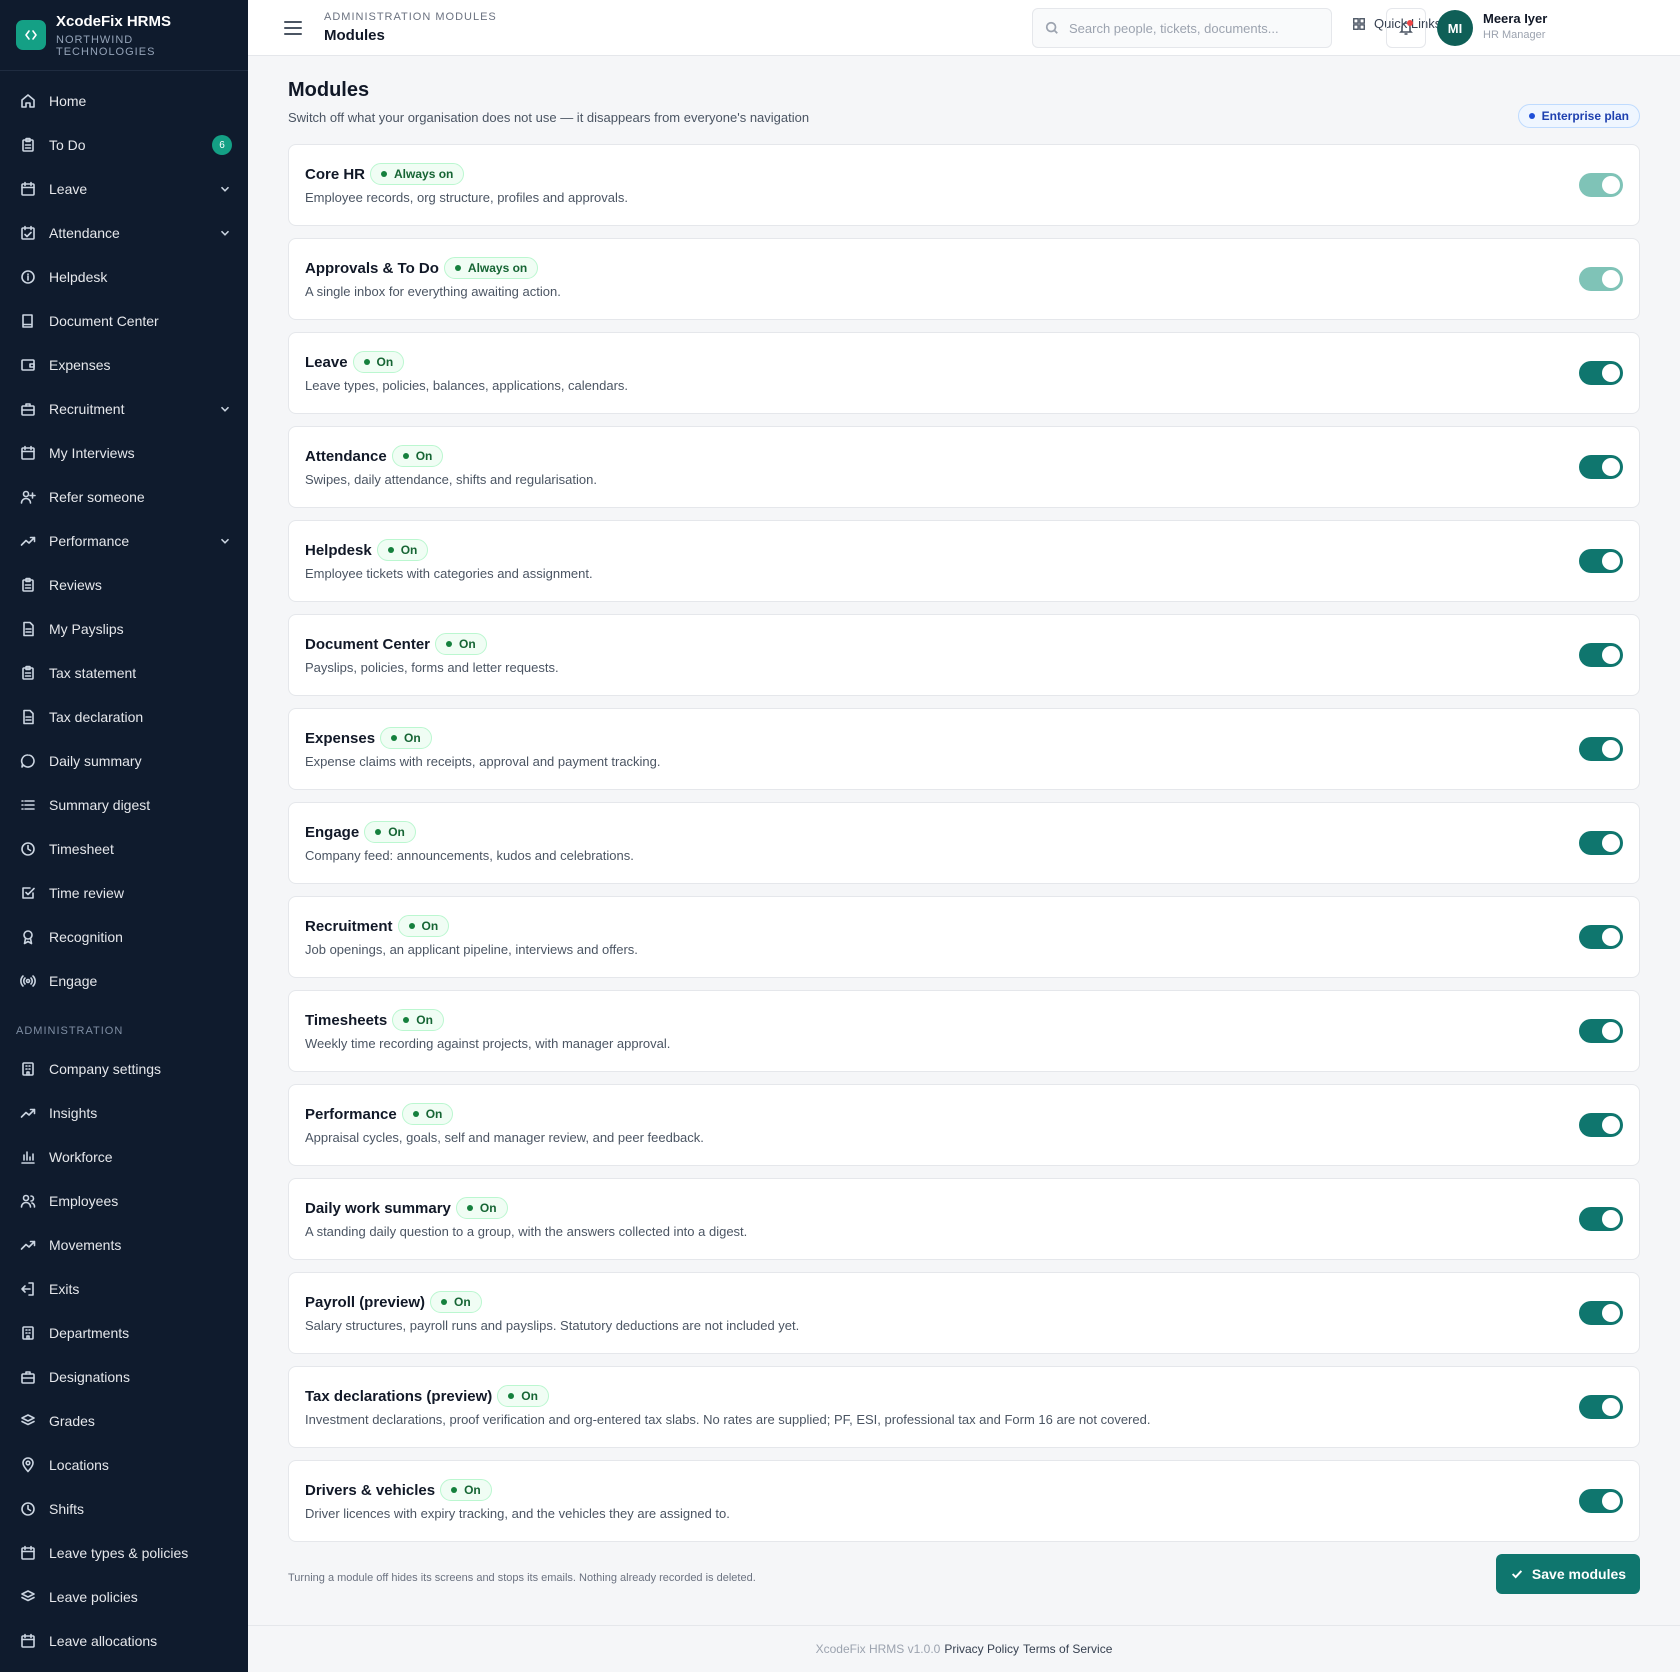 This screenshot has height=1672, width=1680. Describe the element at coordinates (124, 101) in the screenshot. I see `sidebar-item-home: Home` at that location.